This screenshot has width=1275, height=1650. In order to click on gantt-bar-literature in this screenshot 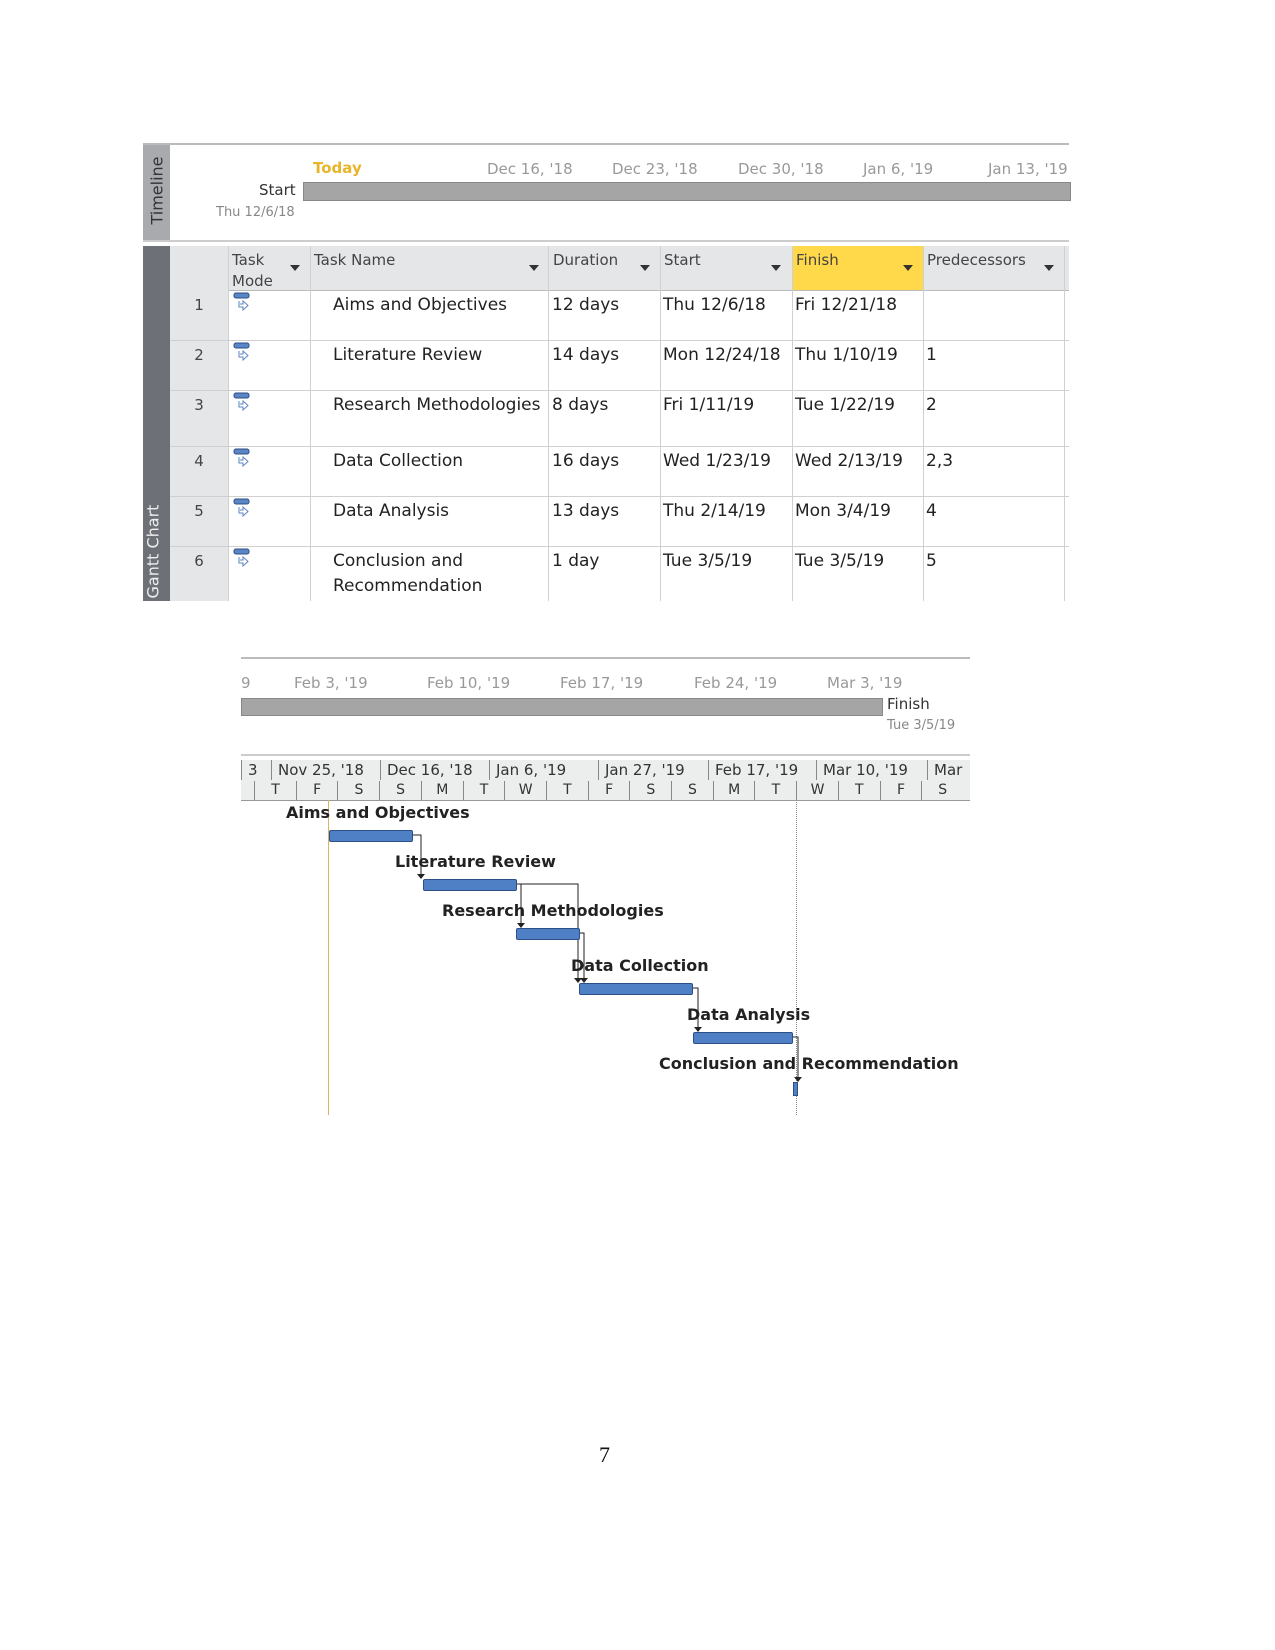, I will do `click(470, 885)`.